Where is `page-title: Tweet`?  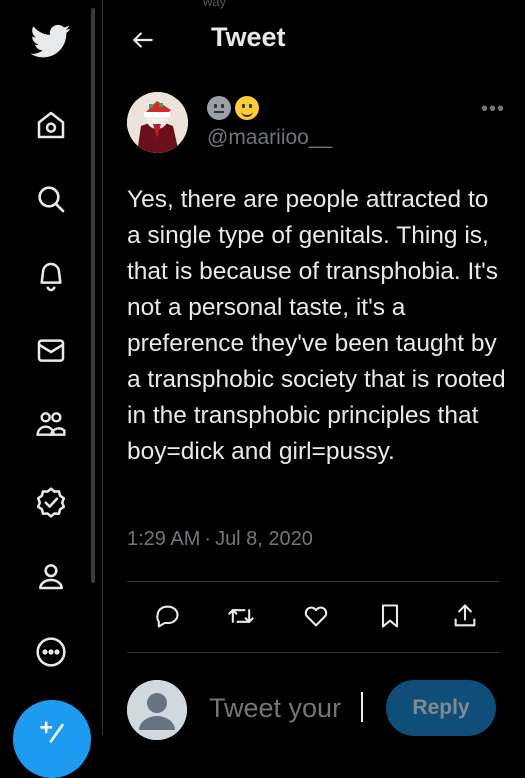 page-title: Tweet is located at coordinates (248, 37).